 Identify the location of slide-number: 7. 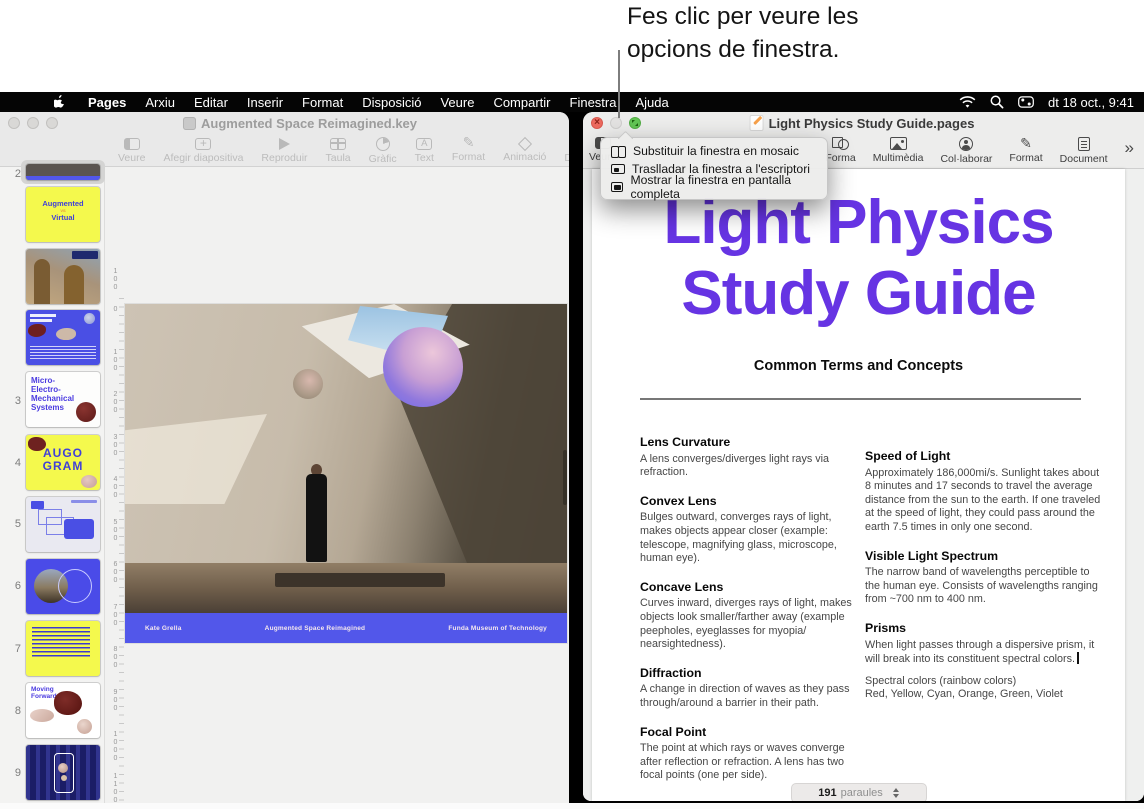
(17, 649).